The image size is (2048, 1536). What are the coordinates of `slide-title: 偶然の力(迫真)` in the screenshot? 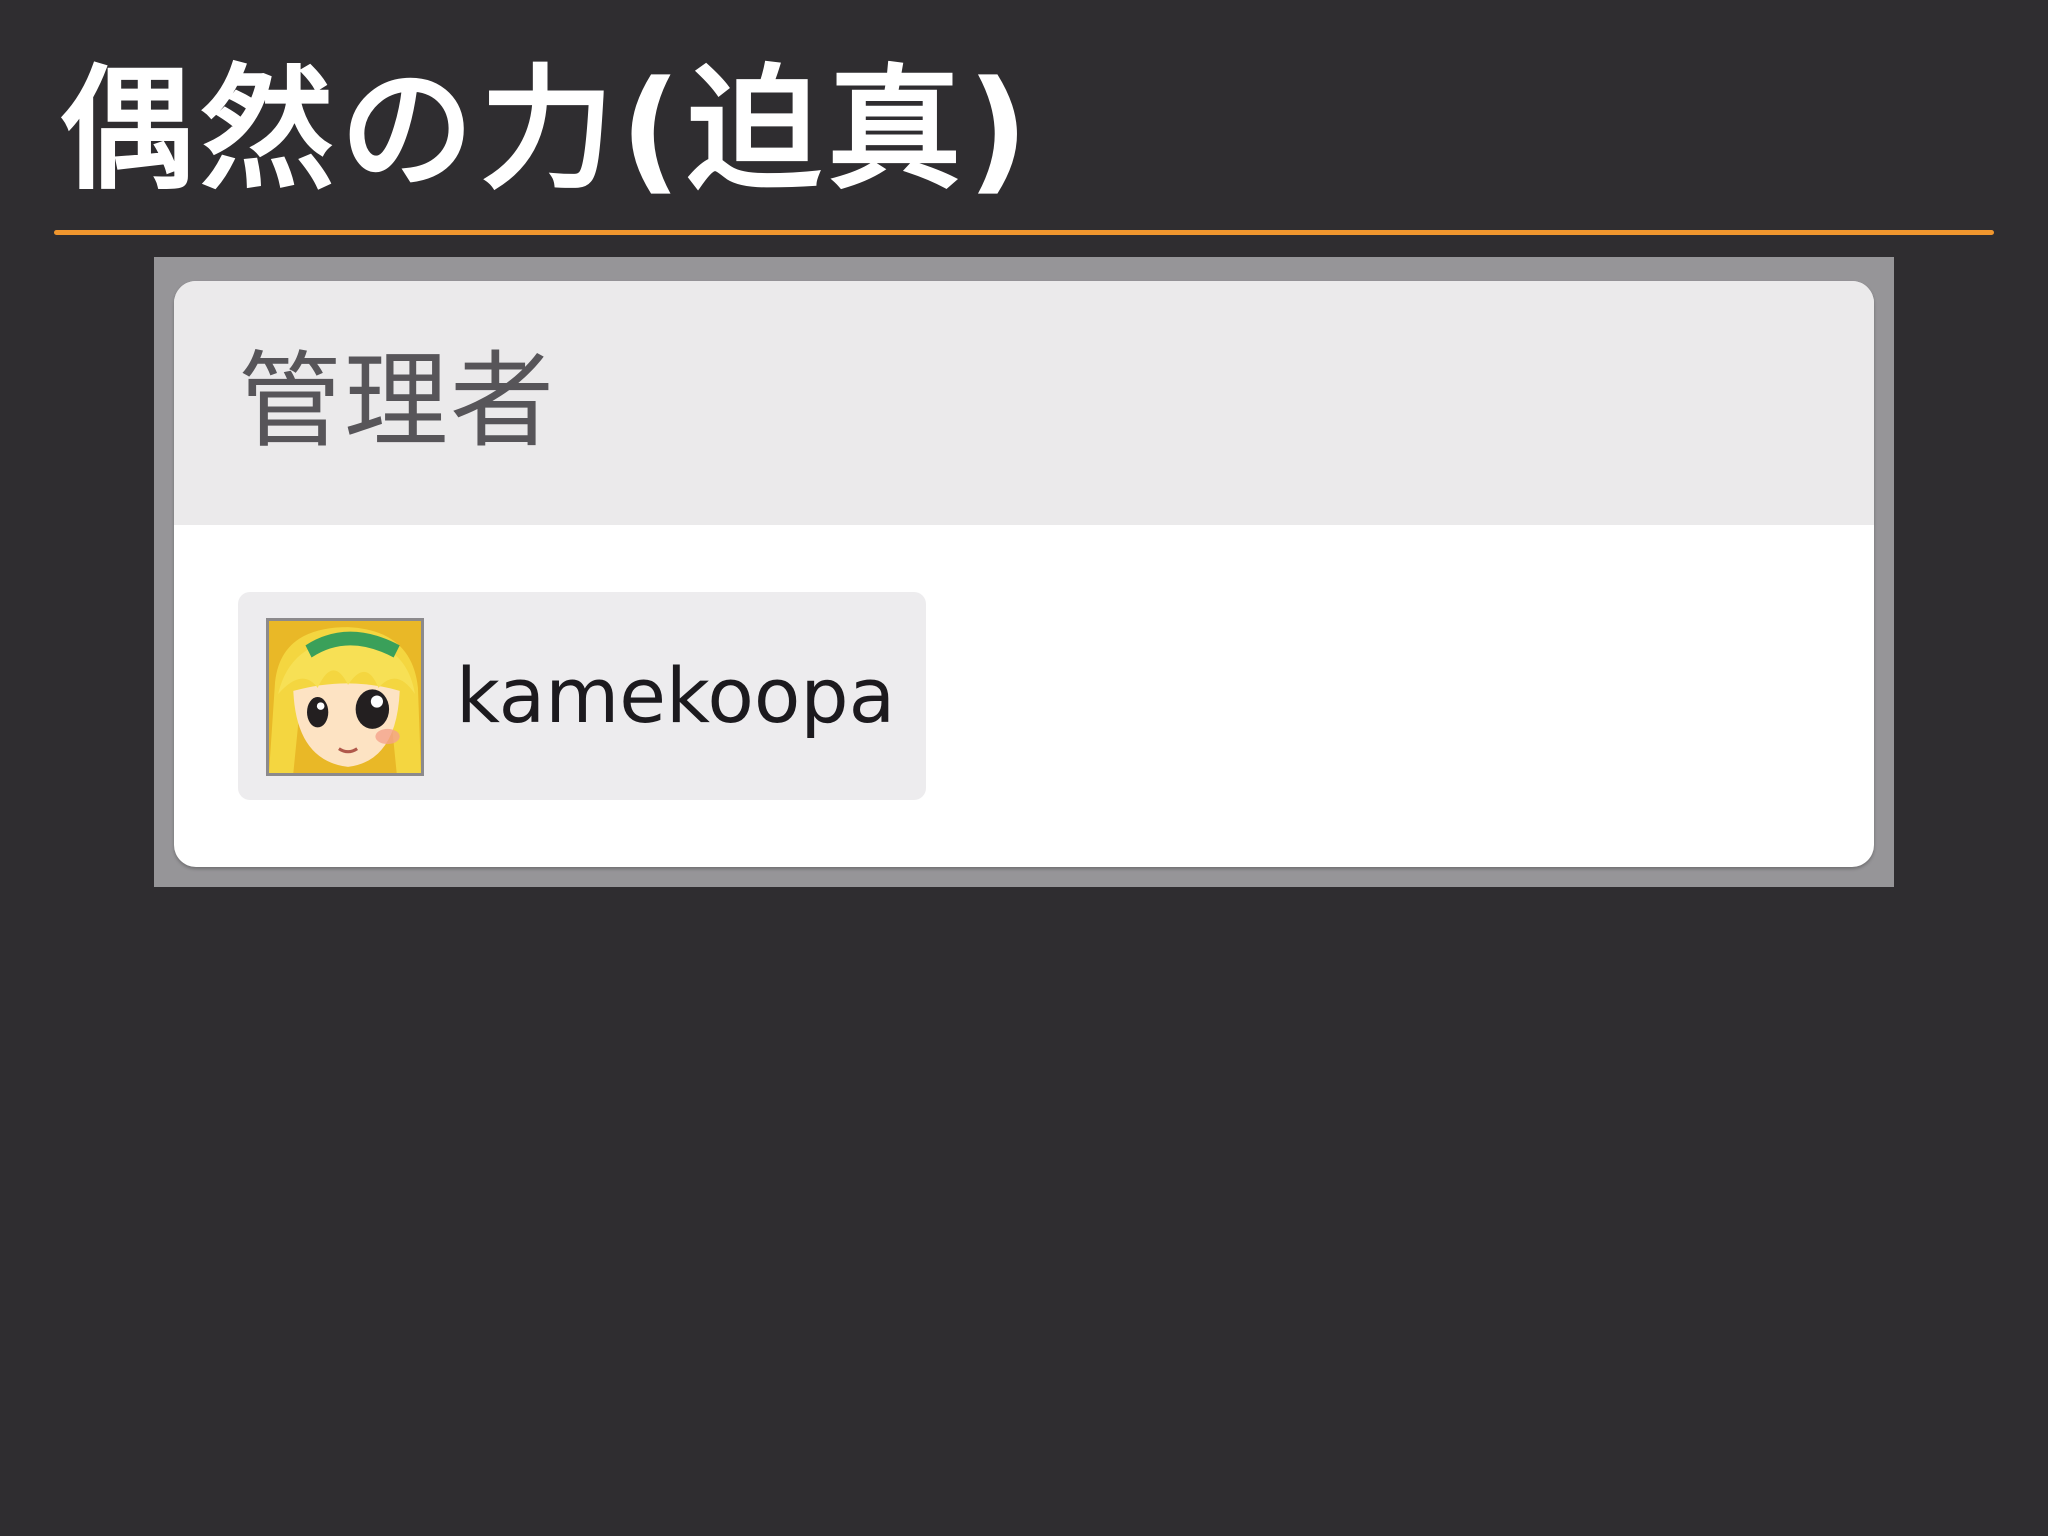 It's located at (547, 130).